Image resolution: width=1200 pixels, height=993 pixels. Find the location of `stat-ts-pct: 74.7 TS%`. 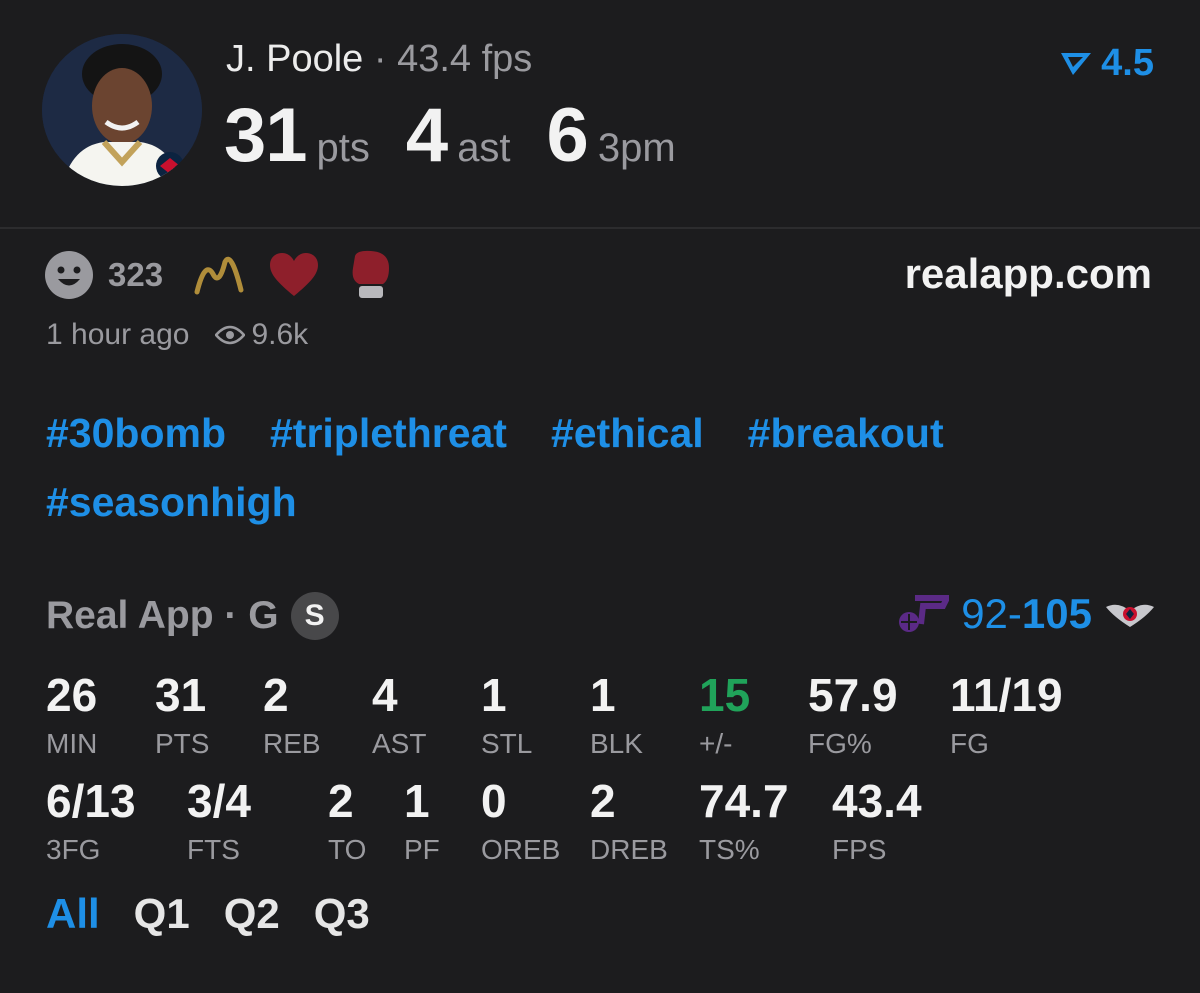

stat-ts-pct: 74.7 TS% is located at coordinates (744, 822).